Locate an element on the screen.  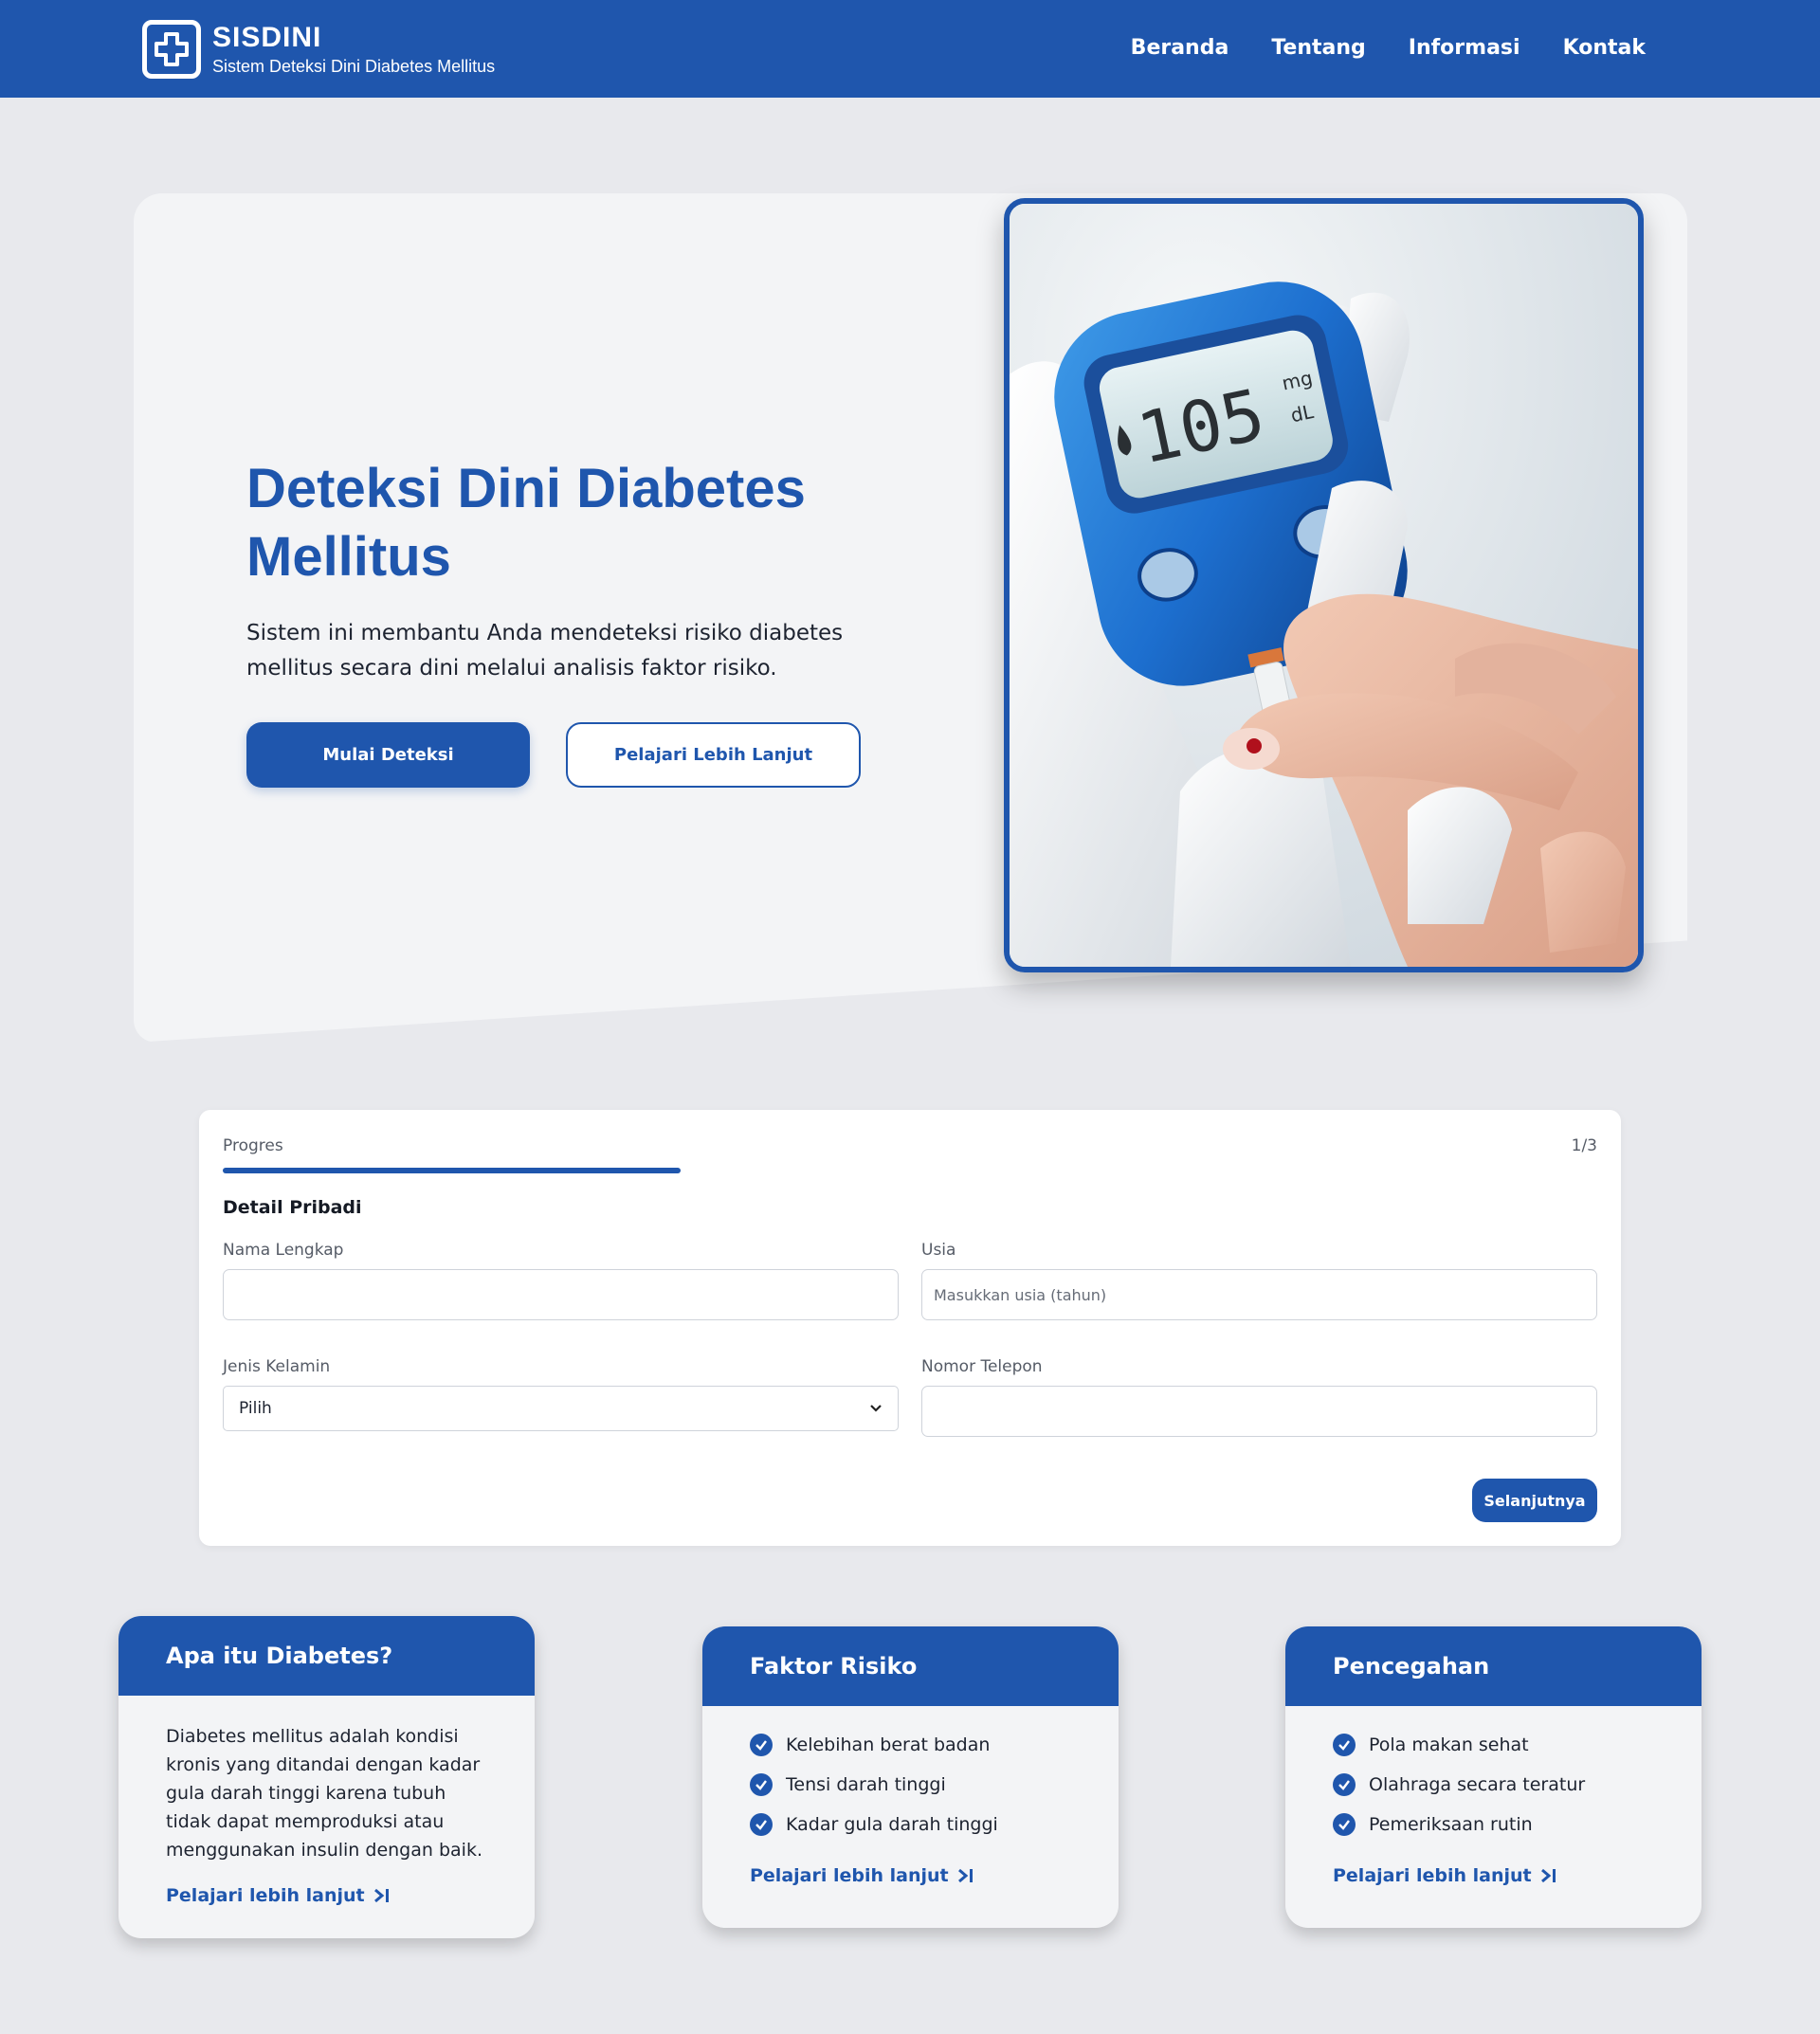
brand-subtitle: Sistem Deteksi Dini Diabetes Mellitus is located at coordinates (354, 66).